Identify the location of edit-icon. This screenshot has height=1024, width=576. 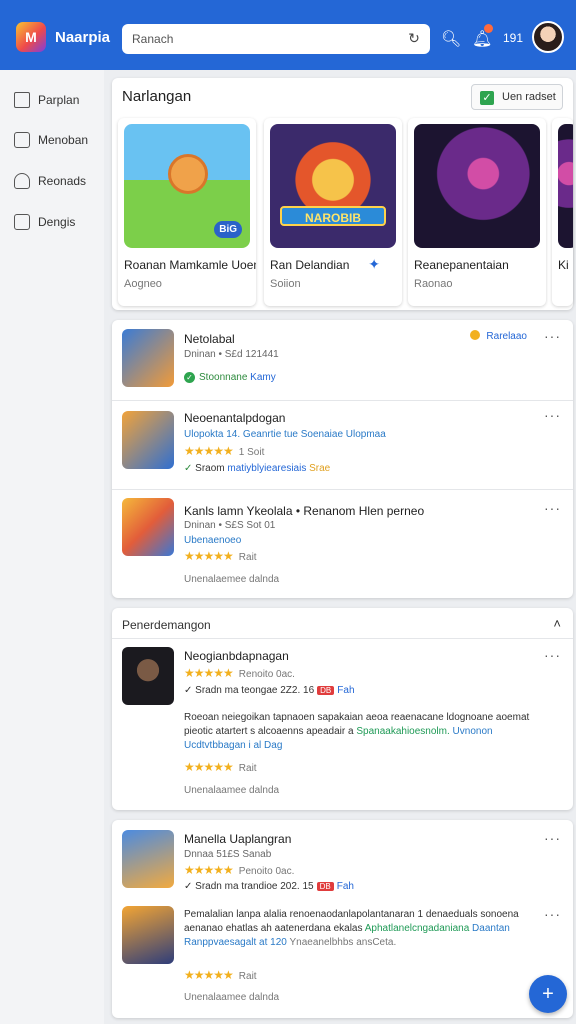
(22, 222).